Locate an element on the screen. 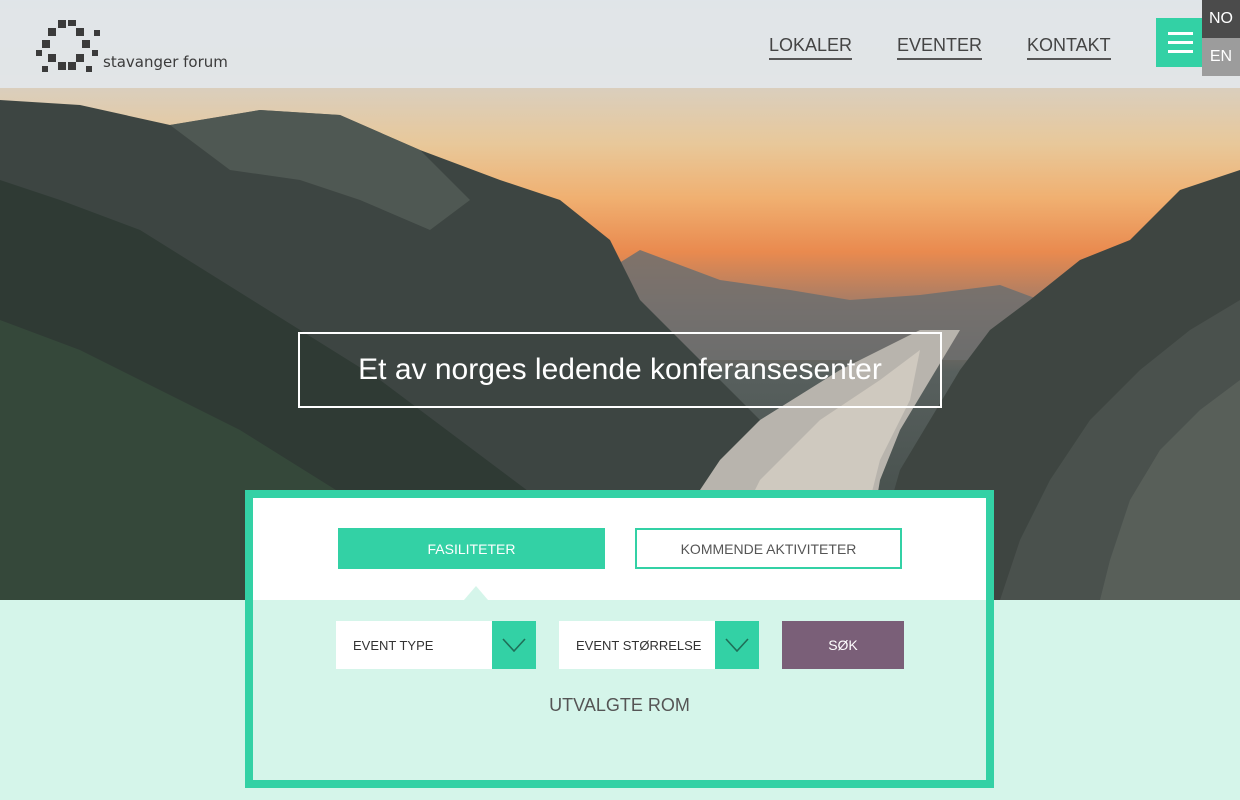 The height and width of the screenshot is (800, 1240). hamburger-icon is located at coordinates (1180, 33).